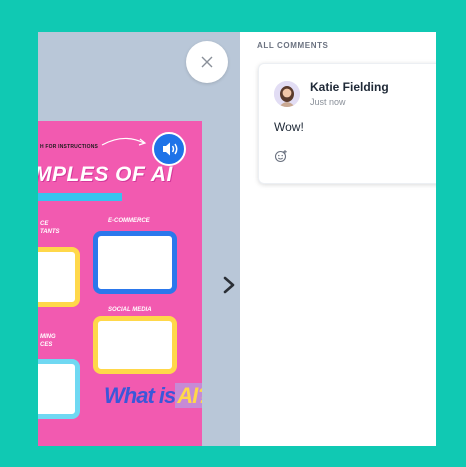 The width and height of the screenshot is (466, 467). I want to click on comment-card: Katie Fielding Just now Wow!, so click(347, 123).